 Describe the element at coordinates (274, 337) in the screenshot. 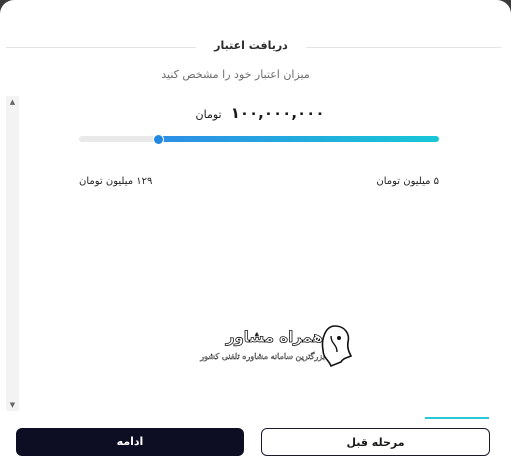

I see `watermark-title: همراه مشاور` at that location.